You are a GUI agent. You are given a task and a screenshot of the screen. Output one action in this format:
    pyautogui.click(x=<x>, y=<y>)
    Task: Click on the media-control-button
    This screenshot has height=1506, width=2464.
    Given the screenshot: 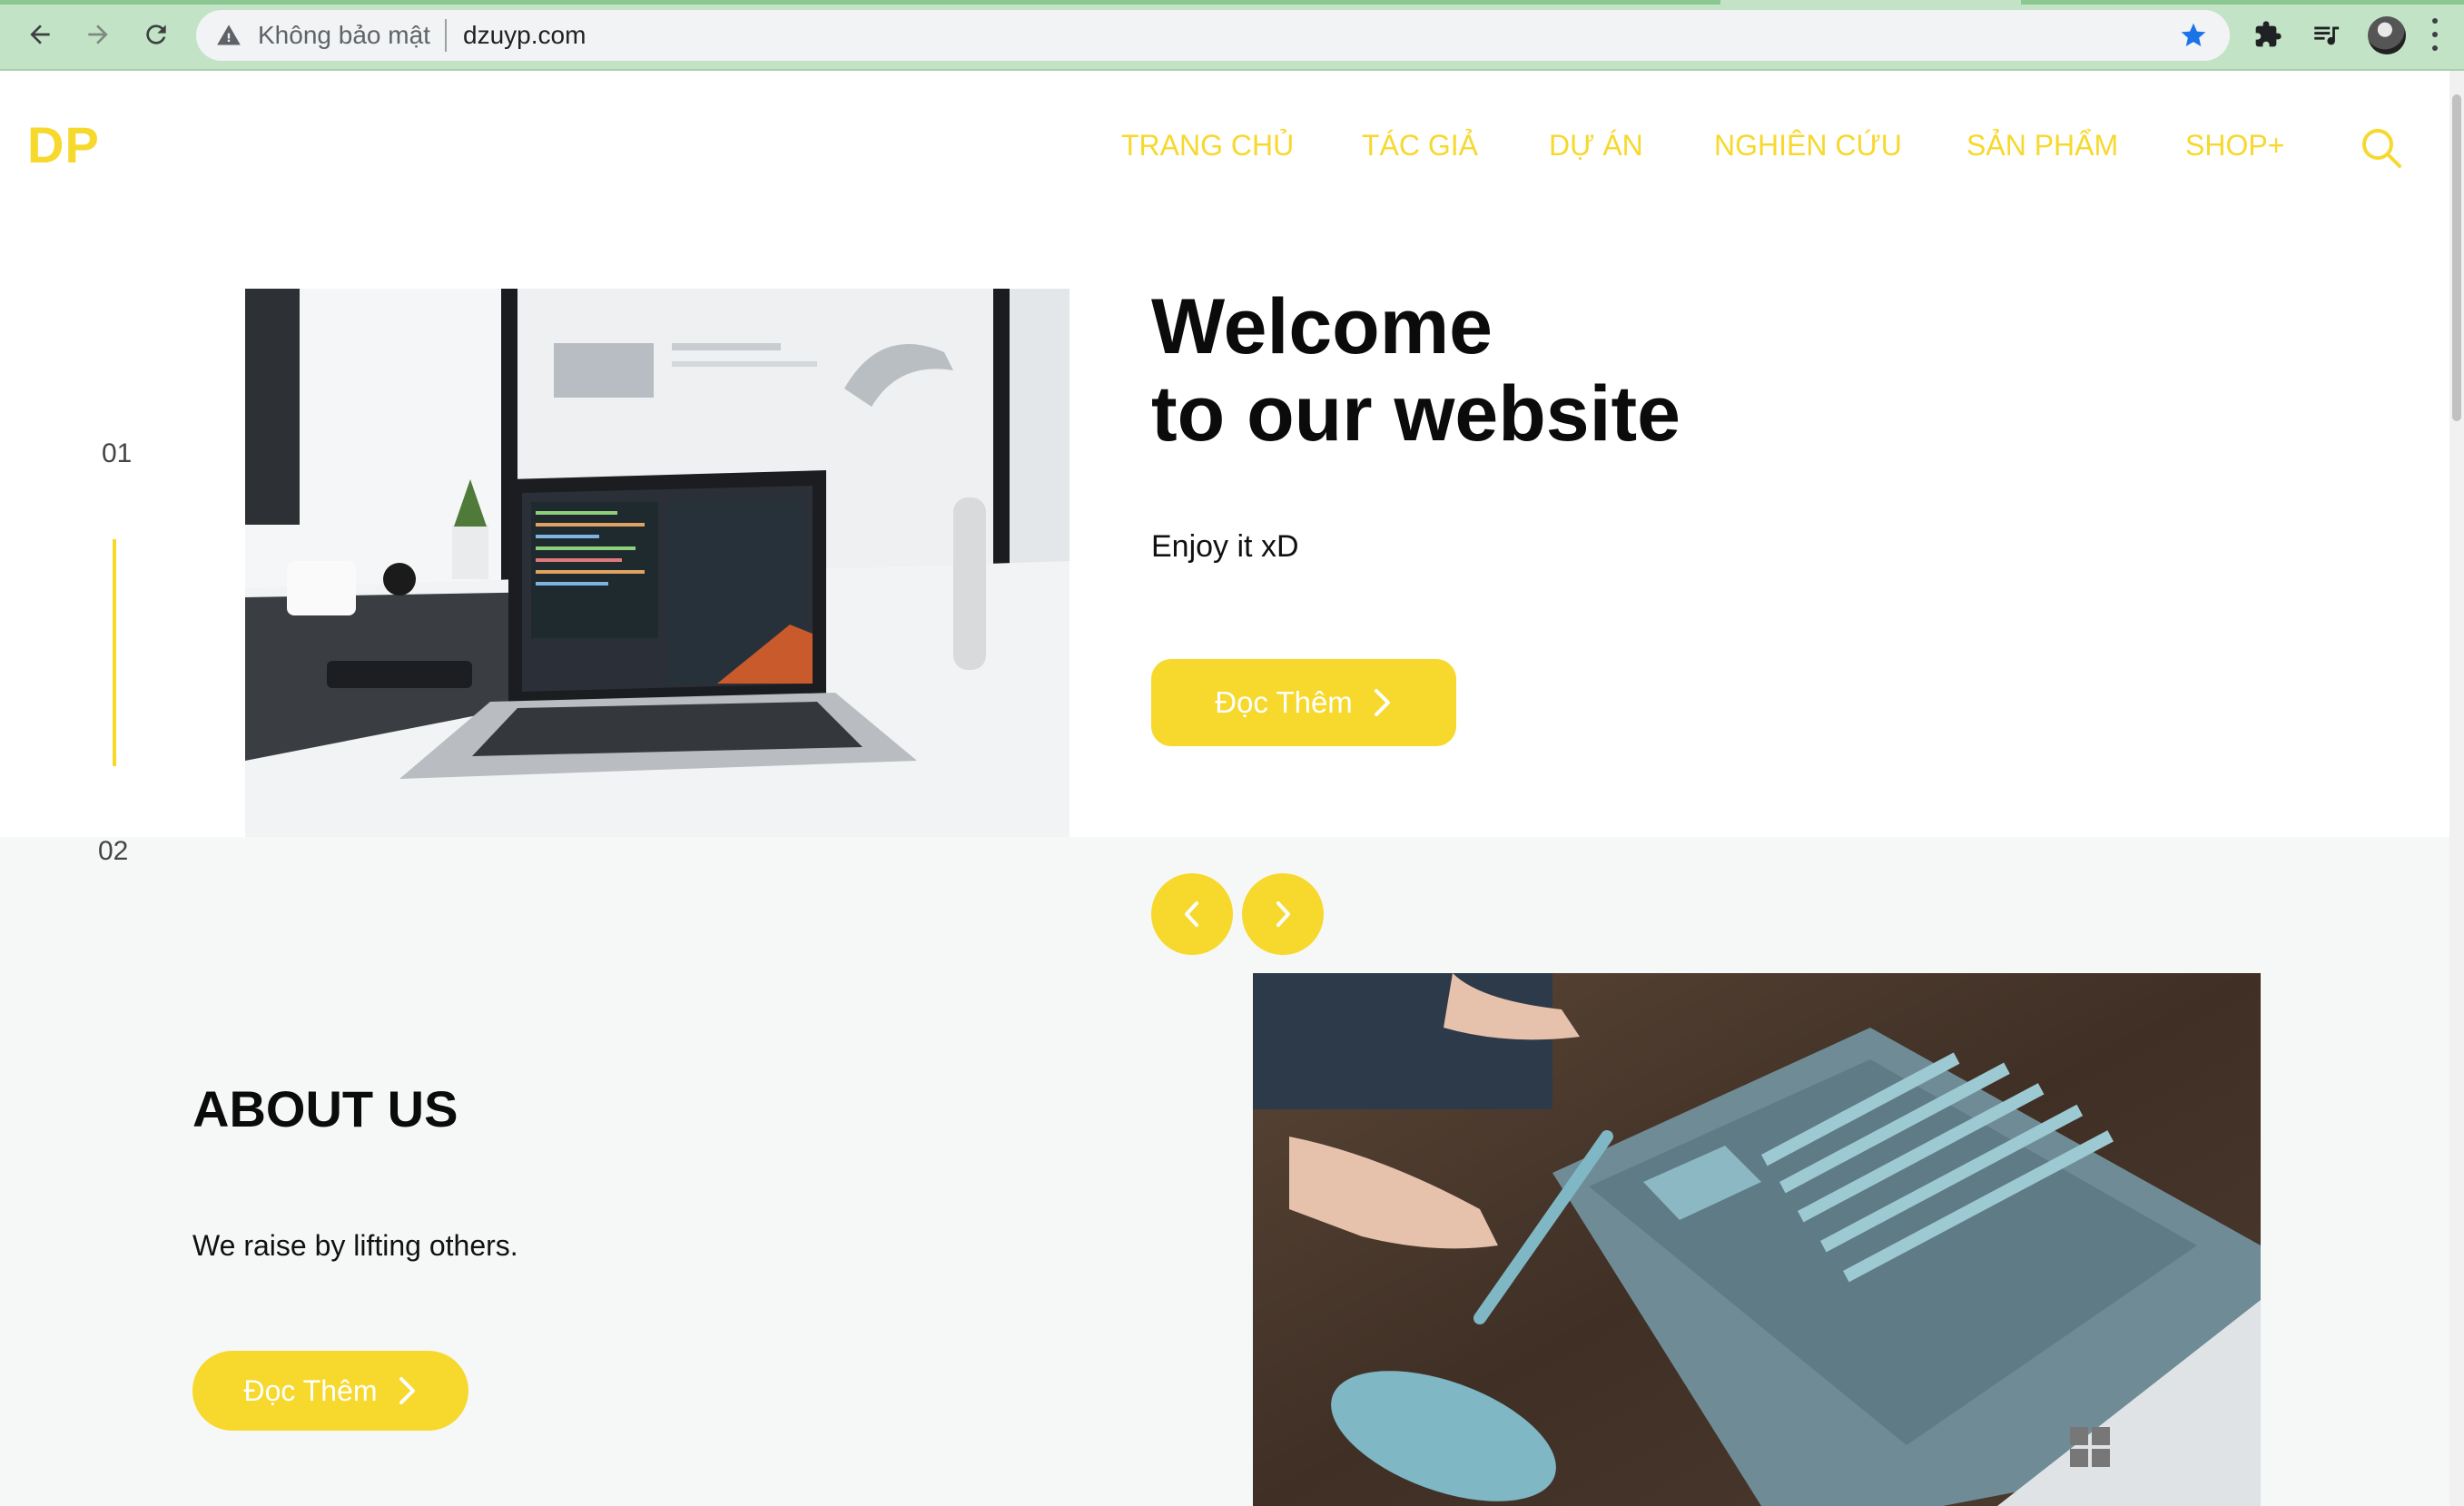 What is the action you would take?
    pyautogui.click(x=2326, y=34)
    